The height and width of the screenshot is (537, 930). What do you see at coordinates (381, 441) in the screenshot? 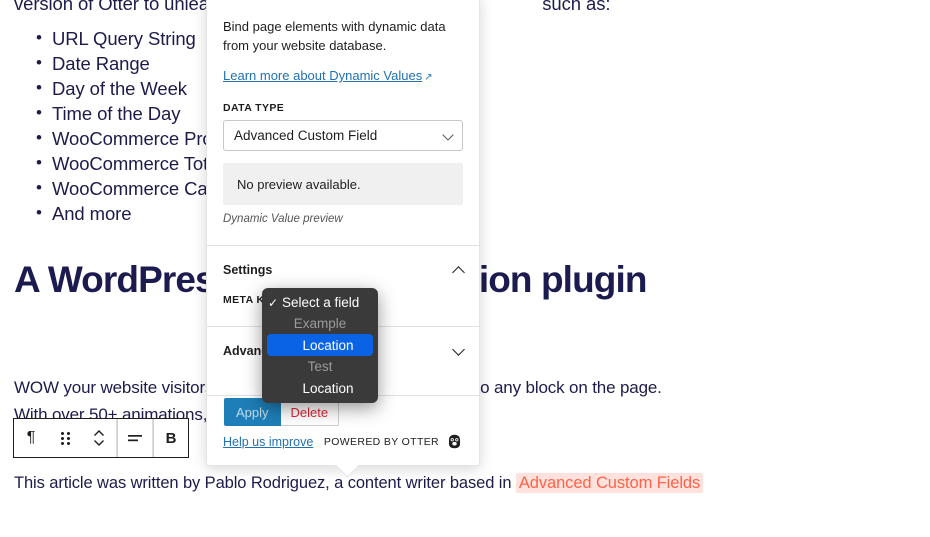
I see `powered-by-label: POWERED BY OTTER` at bounding box center [381, 441].